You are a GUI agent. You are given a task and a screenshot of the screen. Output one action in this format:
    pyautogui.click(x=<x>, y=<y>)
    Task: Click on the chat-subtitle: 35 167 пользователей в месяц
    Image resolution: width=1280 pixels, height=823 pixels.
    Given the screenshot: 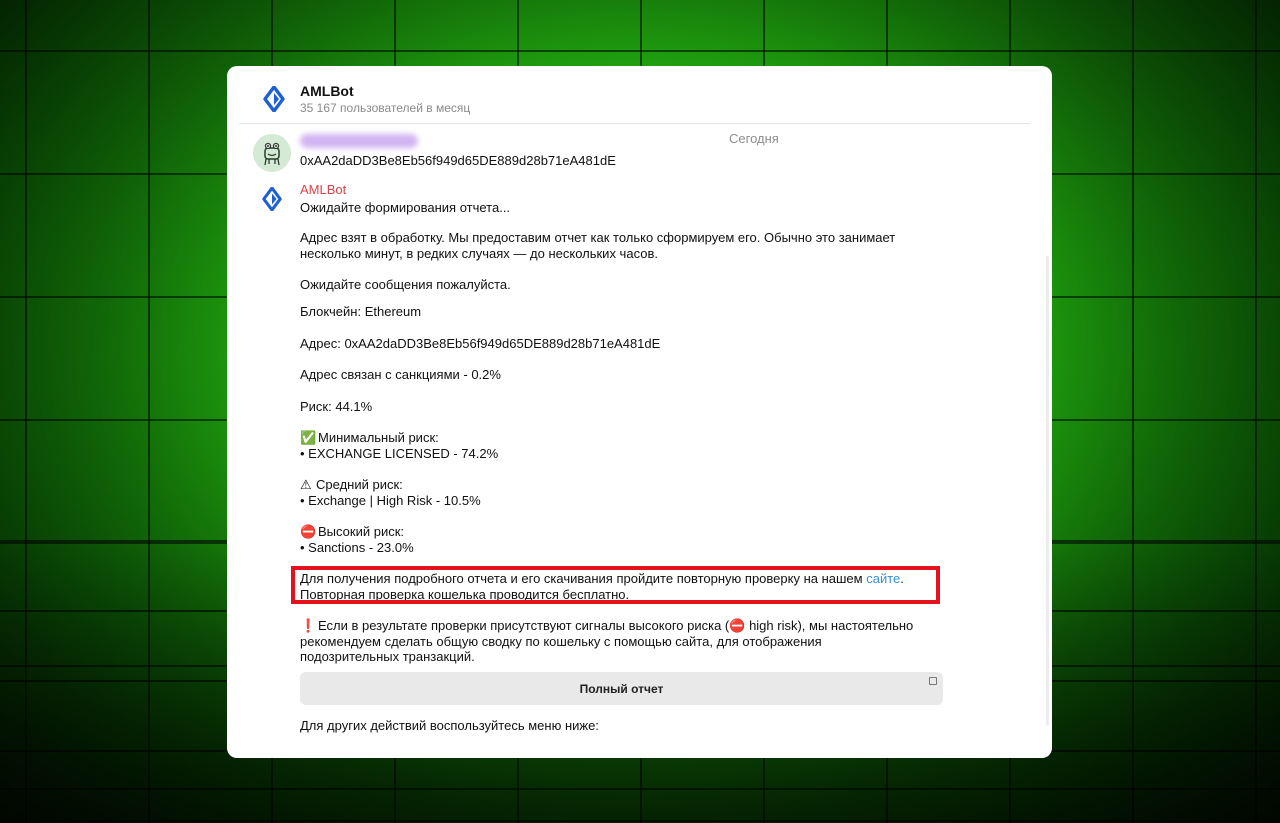 What is the action you would take?
    pyautogui.click(x=385, y=108)
    